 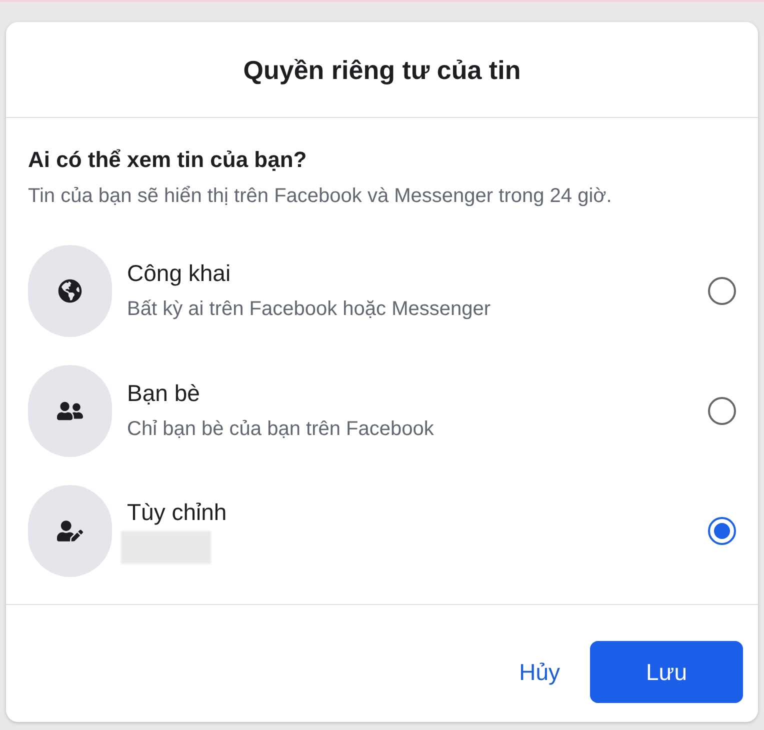 What do you see at coordinates (309, 309) in the screenshot?
I see `option-description: Bất kỳ ai trên Facebook hoặc Messenger` at bounding box center [309, 309].